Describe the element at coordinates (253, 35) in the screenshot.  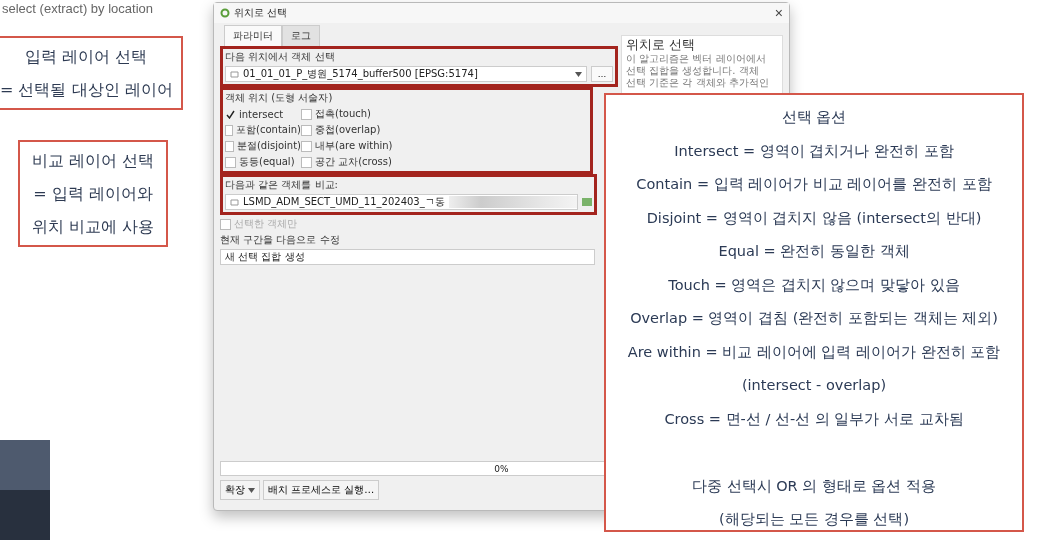
I see `tab: 파라미터` at that location.